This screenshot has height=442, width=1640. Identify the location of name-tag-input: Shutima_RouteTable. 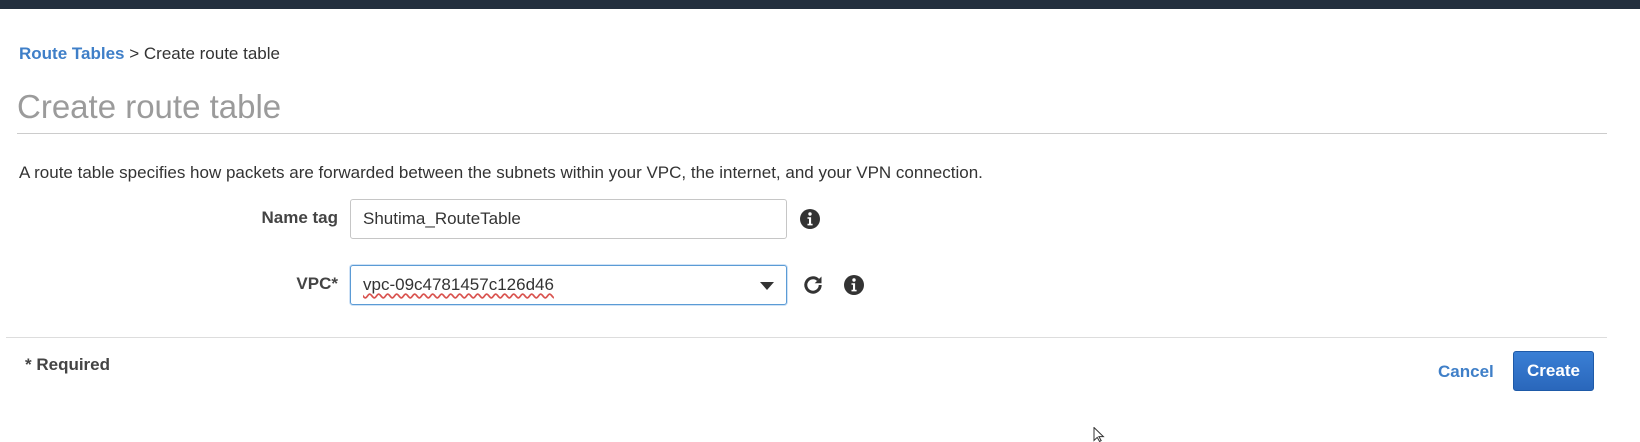
(568, 219).